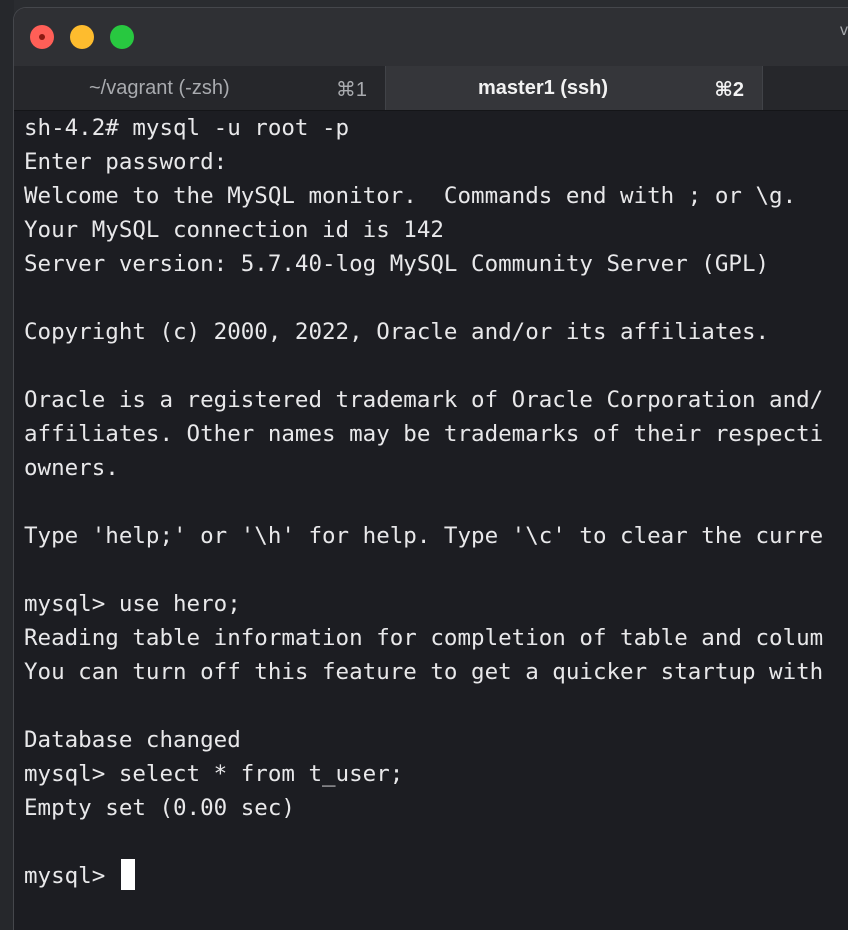 This screenshot has width=848, height=930. I want to click on terminal-line: sh-4.2# mysql -u root -p, so click(187, 128).